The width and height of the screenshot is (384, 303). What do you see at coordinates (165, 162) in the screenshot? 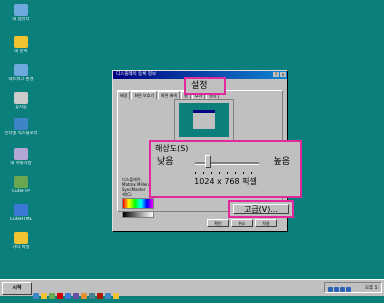
I see `resolution-low-label: 낮음` at bounding box center [165, 162].